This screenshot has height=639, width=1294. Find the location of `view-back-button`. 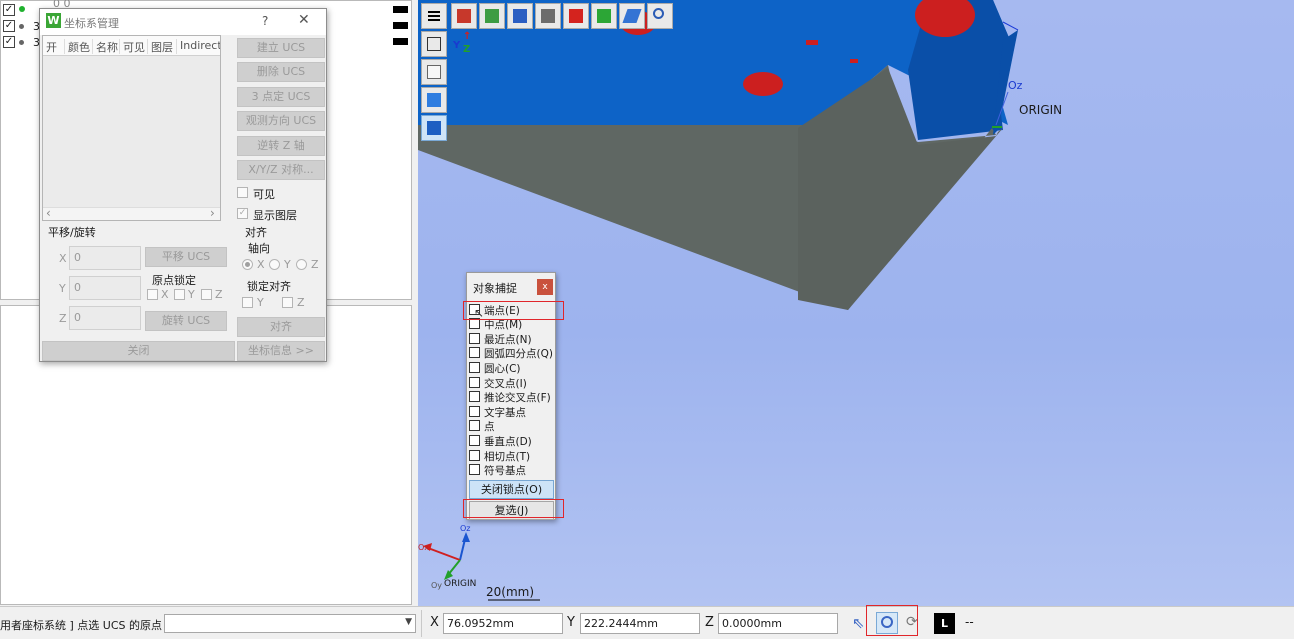

view-back-button is located at coordinates (576, 16).